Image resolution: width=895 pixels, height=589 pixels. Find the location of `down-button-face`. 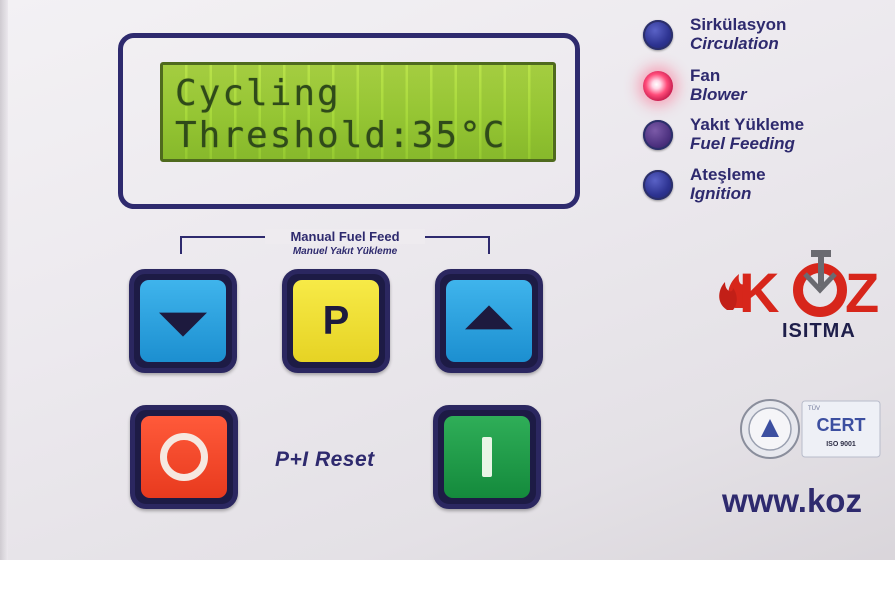

down-button-face is located at coordinates (183, 321).